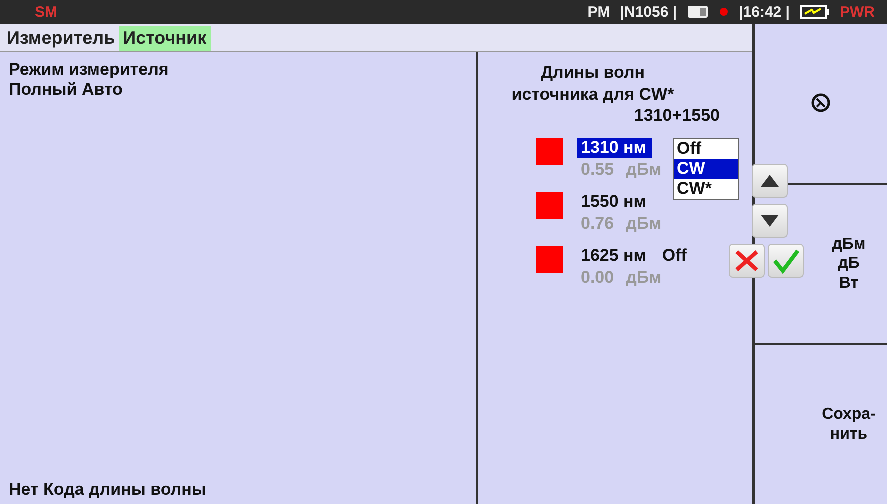 Image resolution: width=887 pixels, height=504 pixels. What do you see at coordinates (614, 148) in the screenshot?
I see `wavelength-label: 1310 нм` at bounding box center [614, 148].